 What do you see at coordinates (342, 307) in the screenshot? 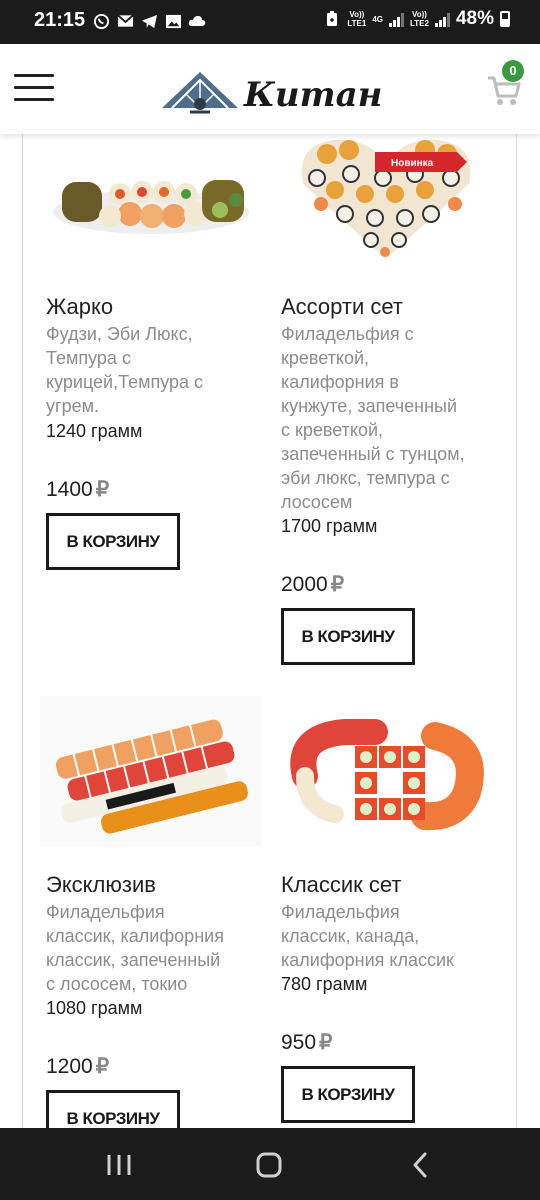
I see `product-title: Ассорти сет` at bounding box center [342, 307].